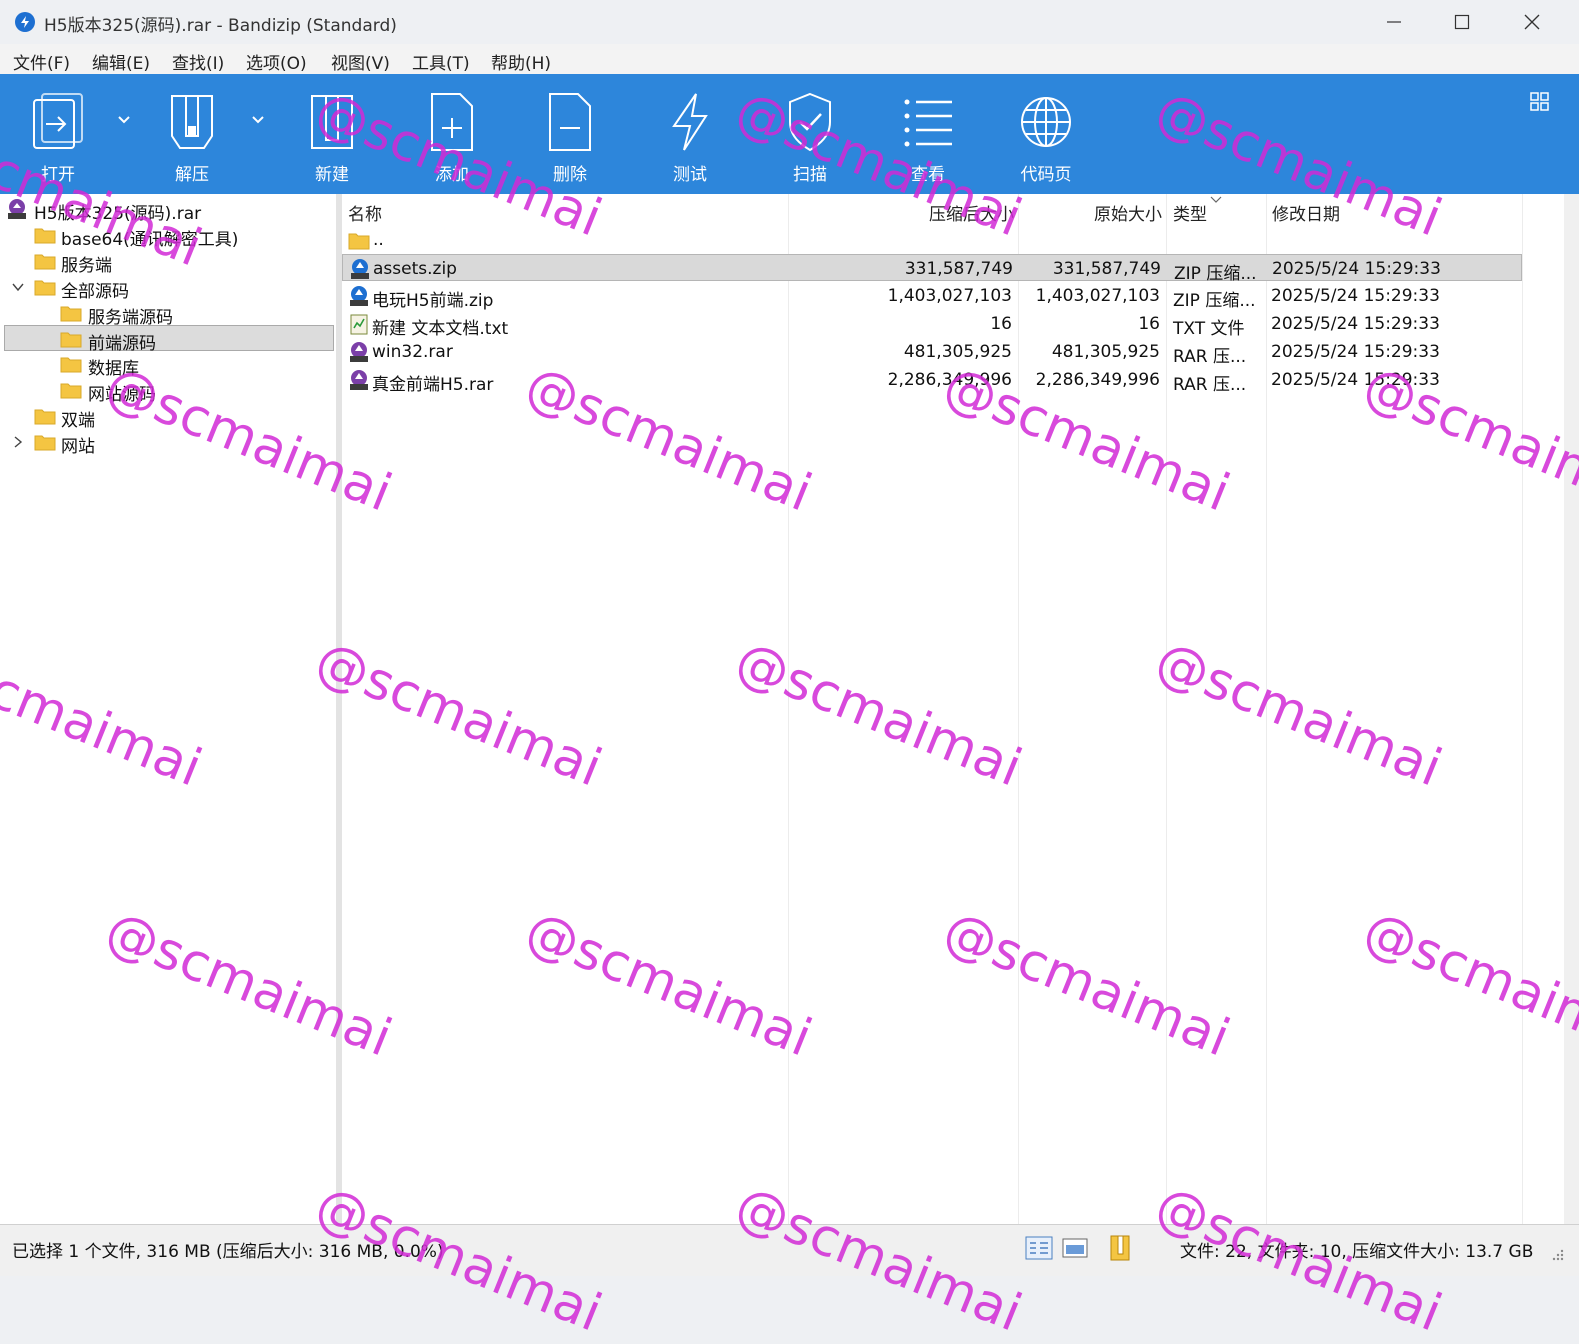 This screenshot has width=1579, height=1344. I want to click on test-button: 测试, so click(687, 133).